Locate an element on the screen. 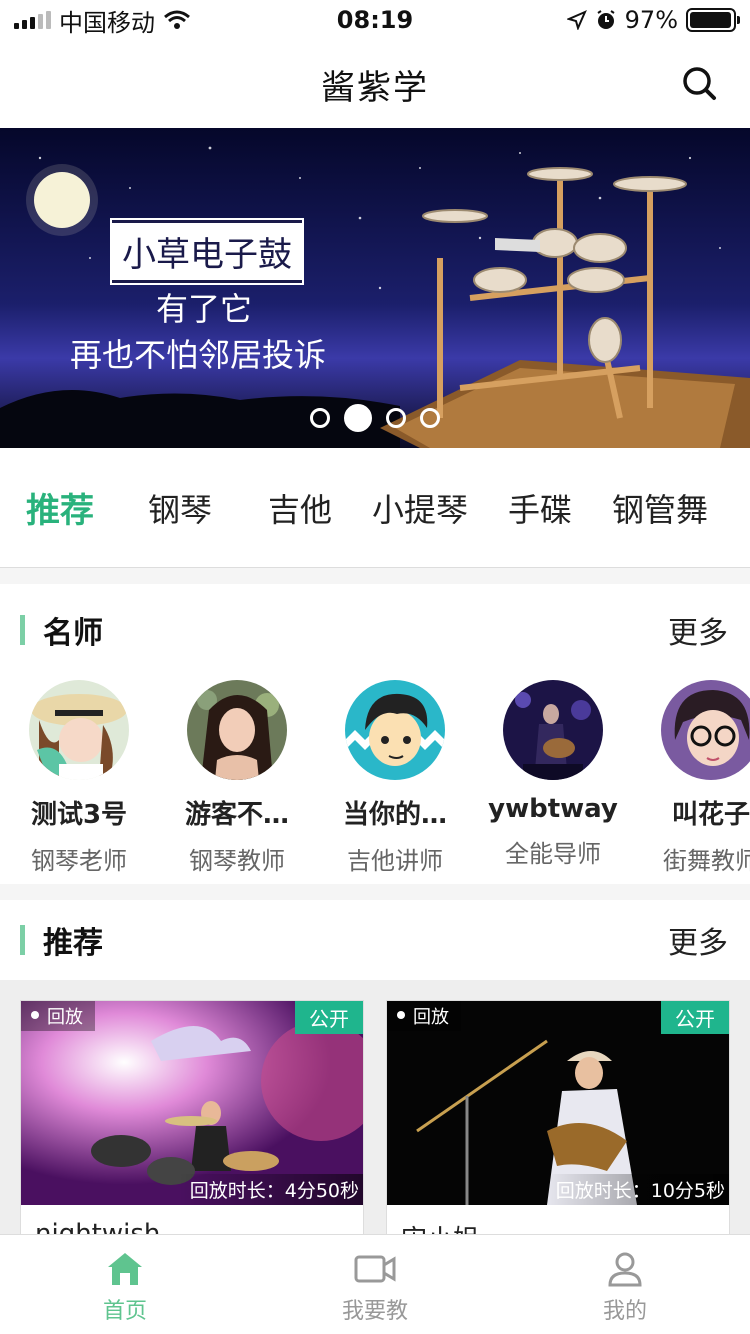 The width and height of the screenshot is (750, 1334). teacher-role: 全能导师 is located at coordinates (553, 854).